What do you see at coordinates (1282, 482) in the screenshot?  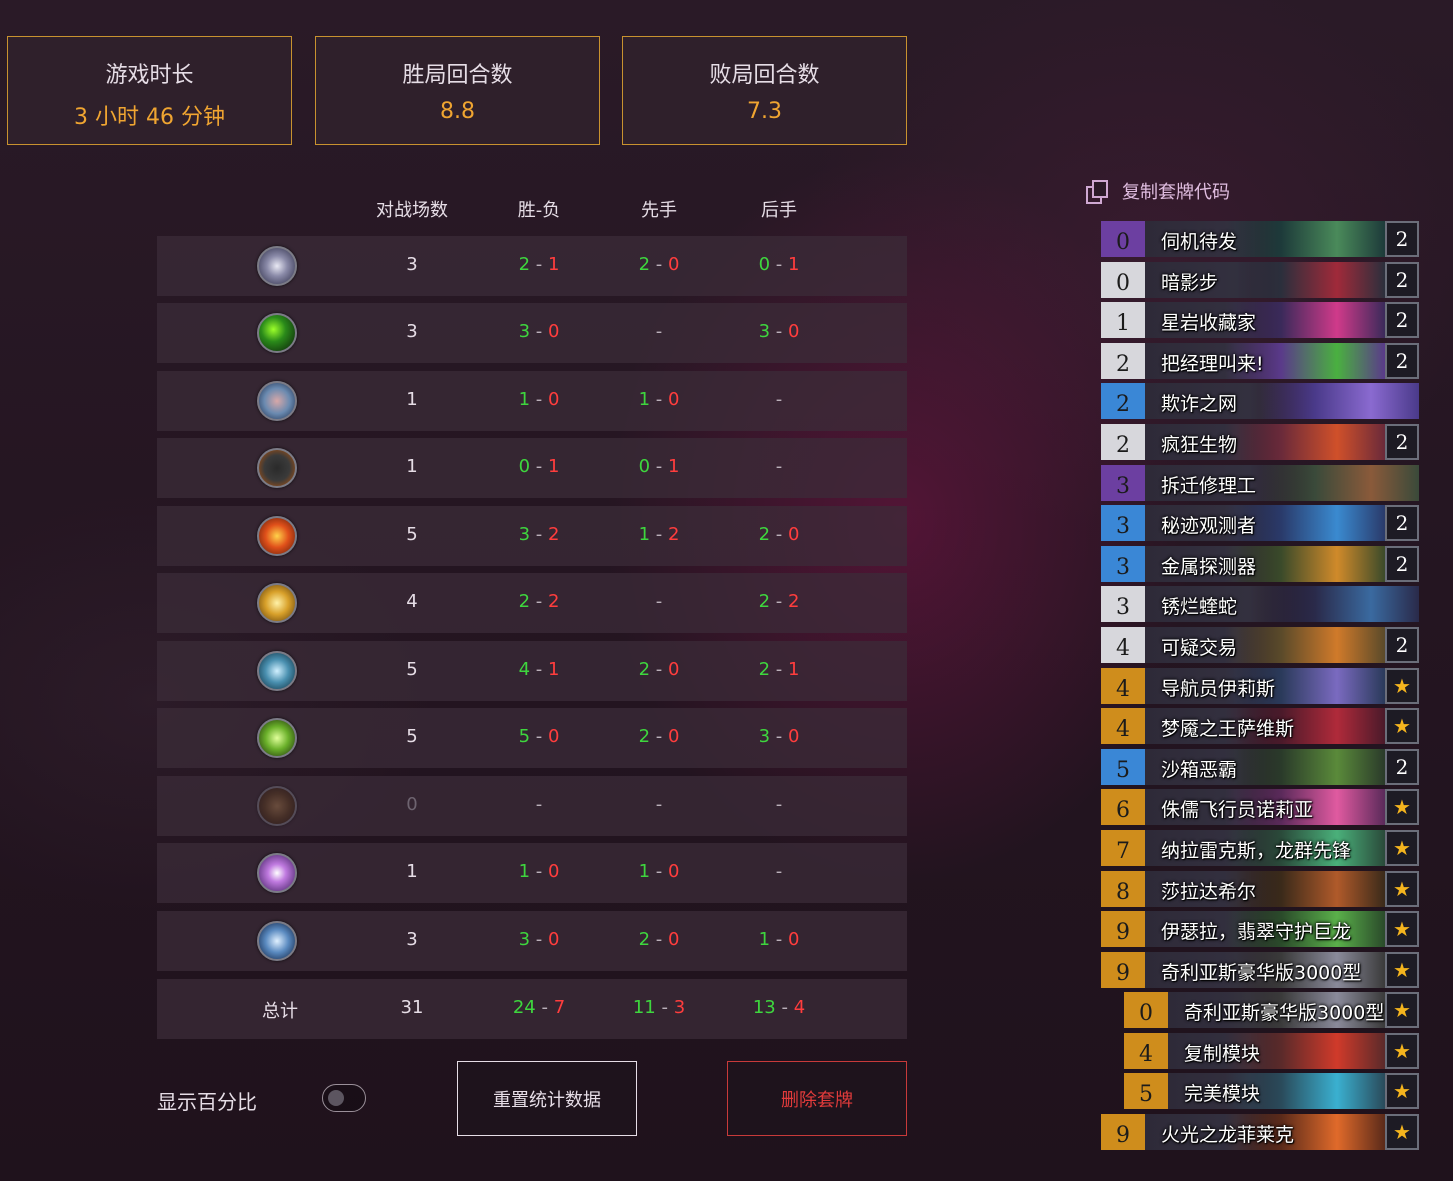 I see `card-name-bar: 拆迁修理工` at bounding box center [1282, 482].